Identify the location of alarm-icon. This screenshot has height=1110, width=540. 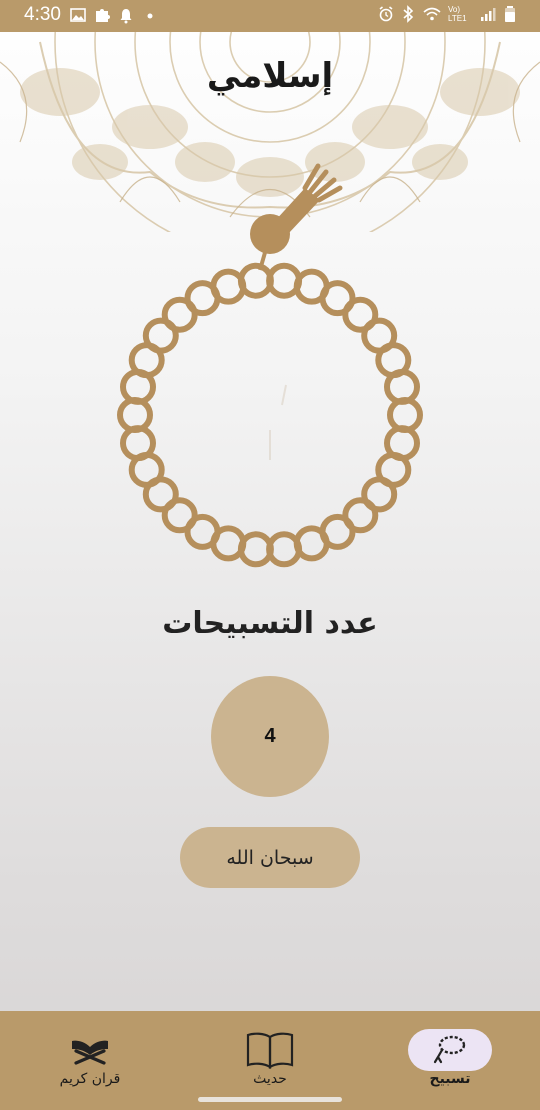
(386, 14).